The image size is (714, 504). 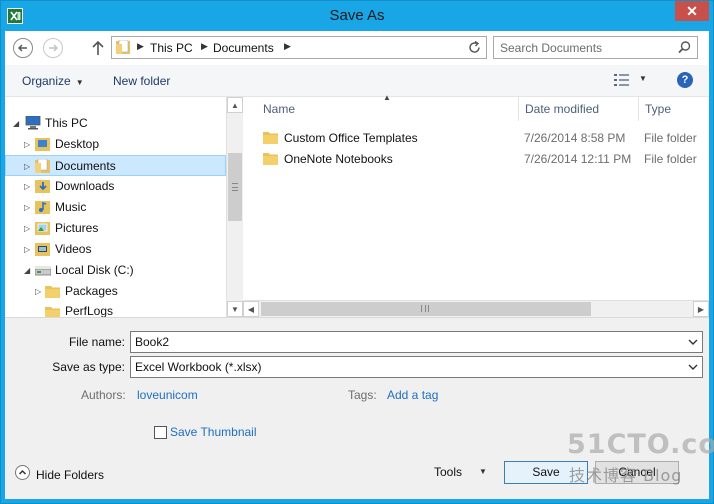 What do you see at coordinates (362, 395) in the screenshot?
I see `tags-label: Tags:` at bounding box center [362, 395].